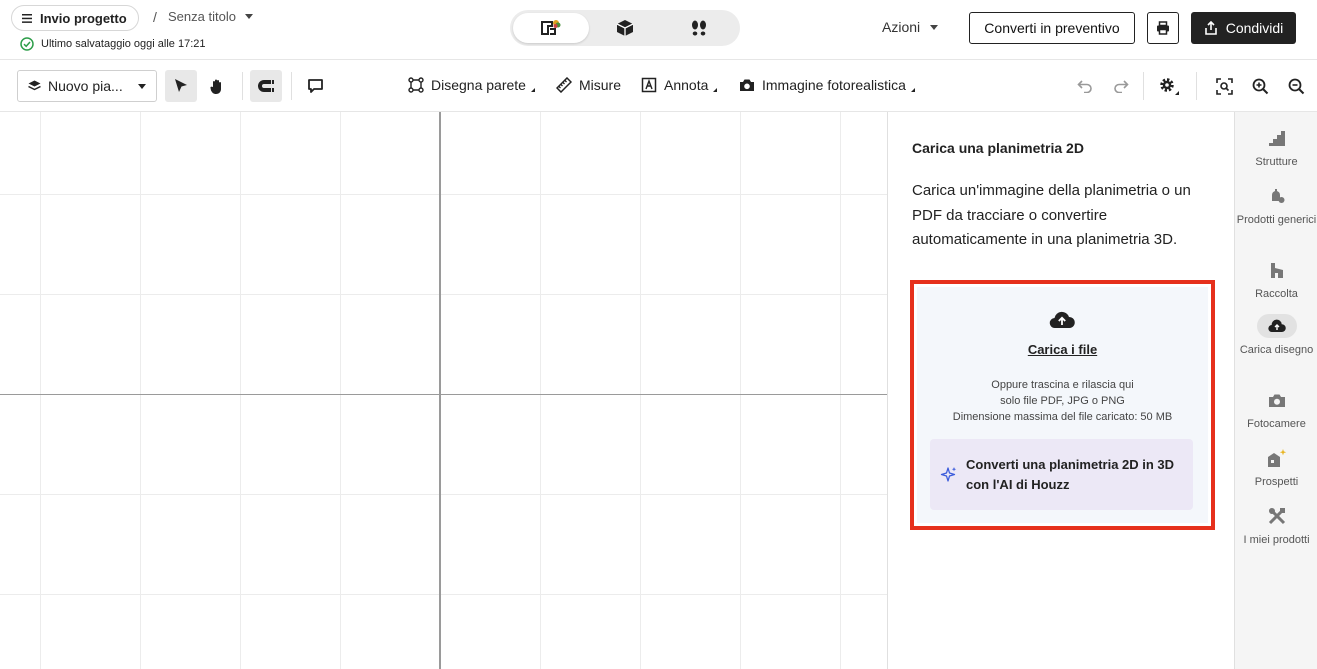  I want to click on settings-button, so click(1169, 86).